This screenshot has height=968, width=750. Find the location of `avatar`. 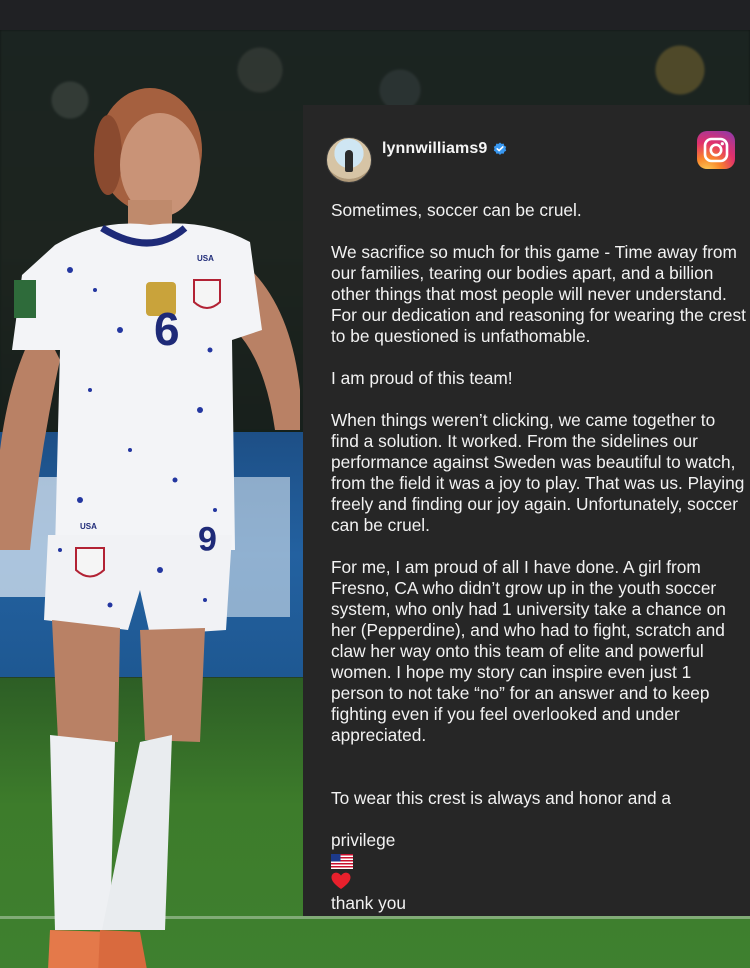

avatar is located at coordinates (349, 160).